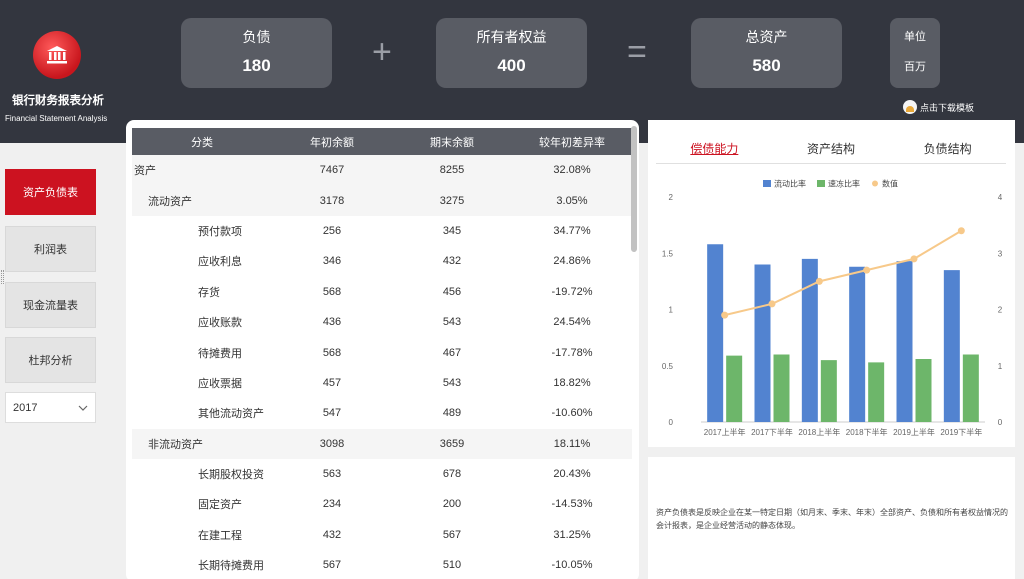 The width and height of the screenshot is (1024, 579). I want to click on row-category: 资产, so click(145, 171).